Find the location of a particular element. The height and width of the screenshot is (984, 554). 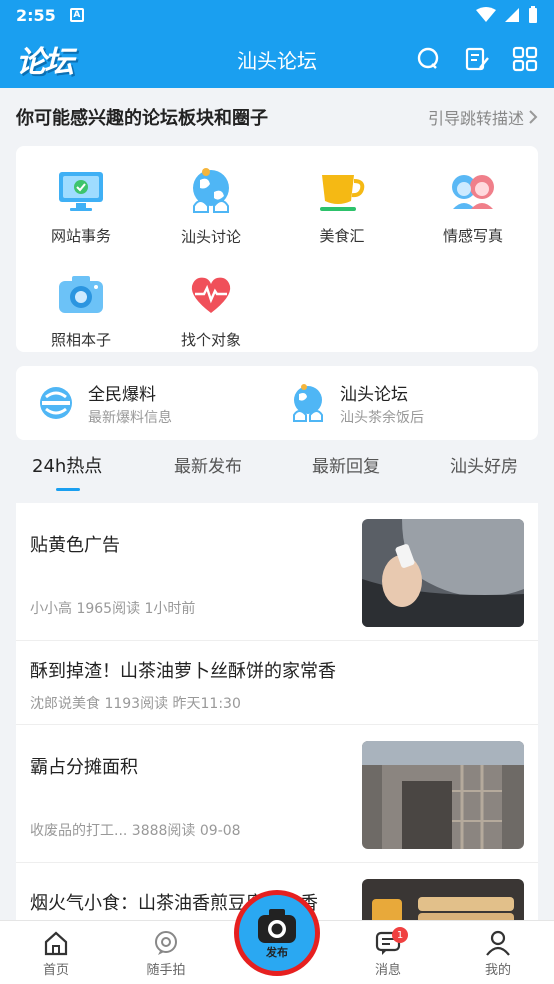

post-title: 酥到掉渣！山茶油萝卜丝酥饼的家常香 is located at coordinates (183, 671).